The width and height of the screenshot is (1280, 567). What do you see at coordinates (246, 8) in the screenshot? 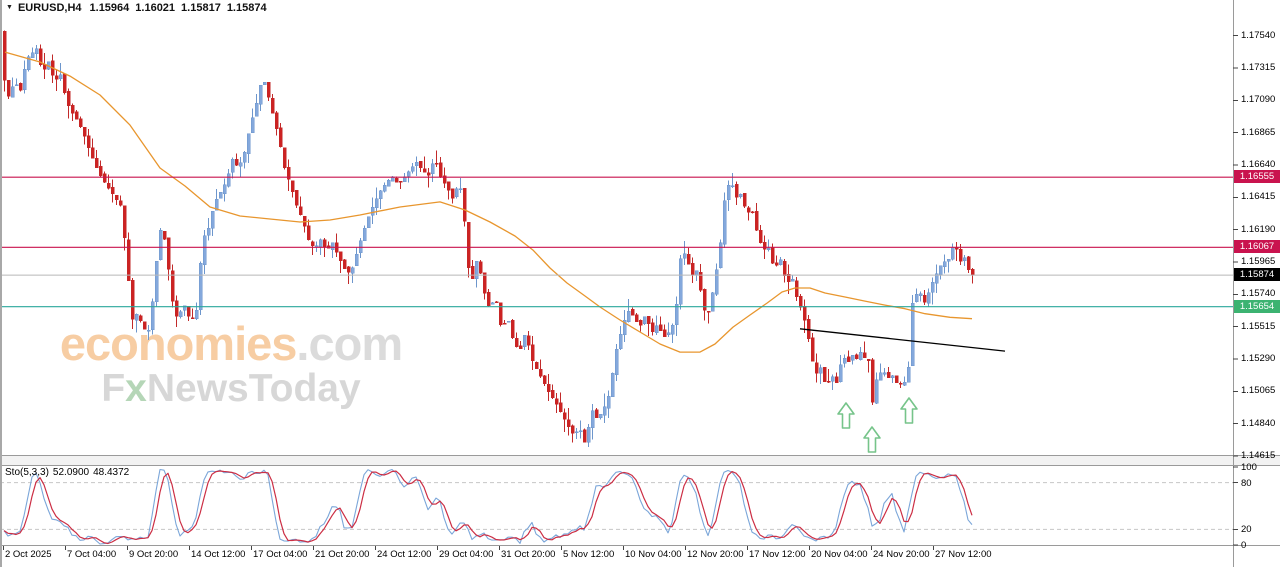
I see `ohlc-close: 1.15874` at bounding box center [246, 8].